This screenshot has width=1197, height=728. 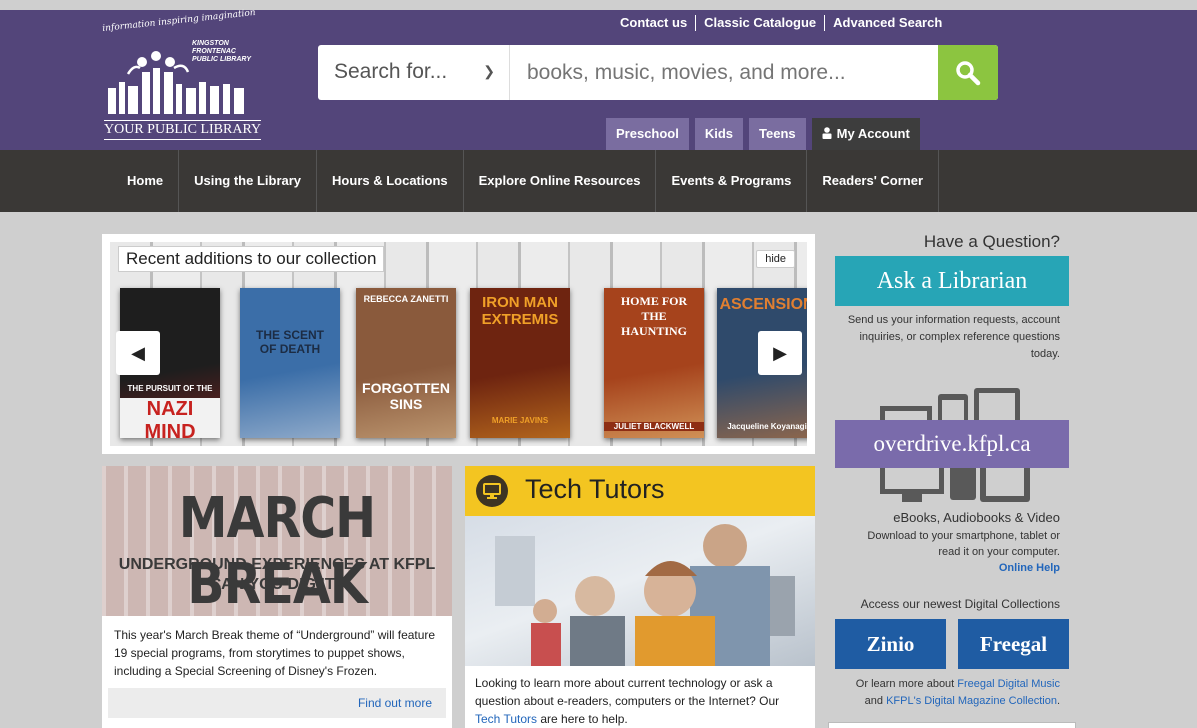 What do you see at coordinates (640, 591) in the screenshot?
I see `tech-tutors-photo` at bounding box center [640, 591].